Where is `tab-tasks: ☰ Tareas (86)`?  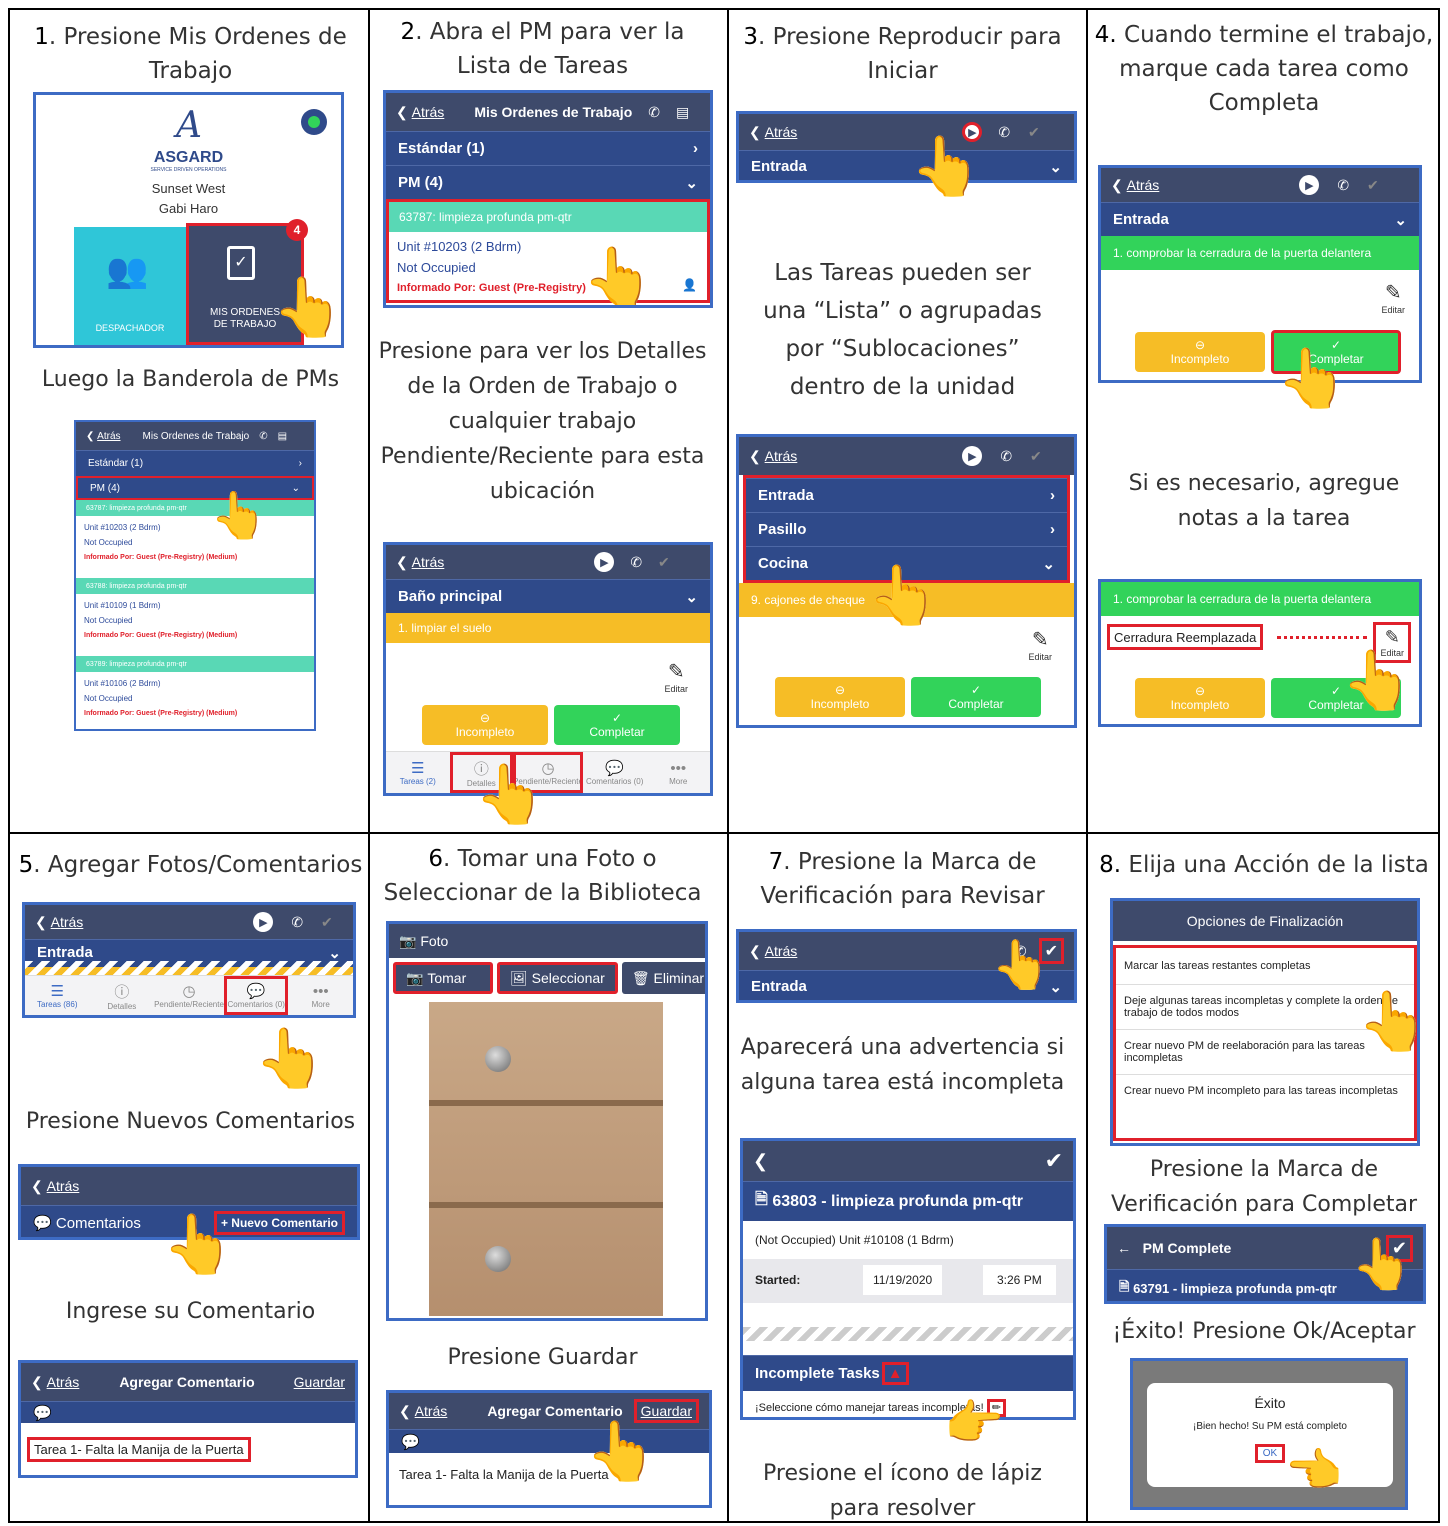
tab-tasks: ☰ Tareas (86) is located at coordinates (57, 995).